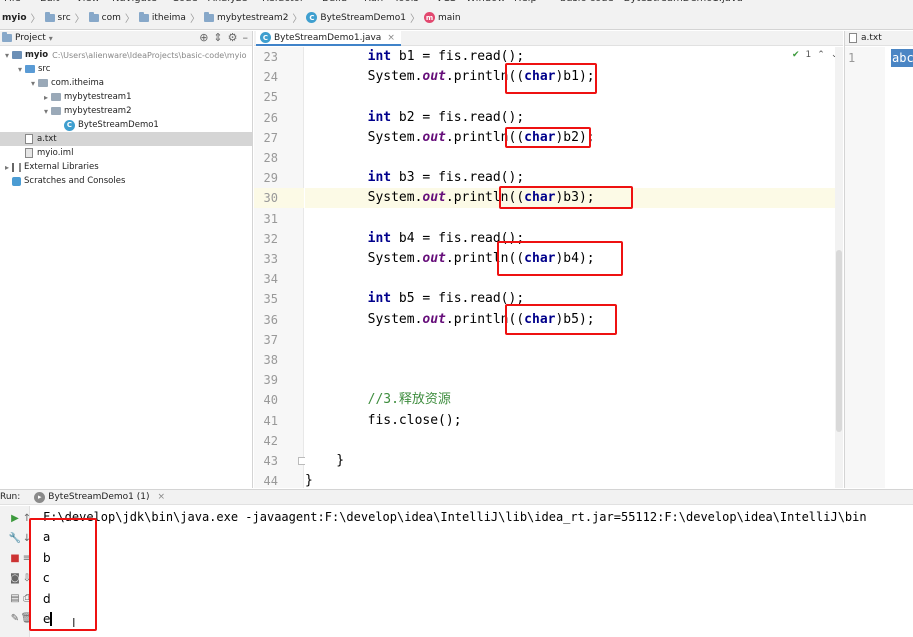  I want to click on breadcrumb-item: src, so click(57, 18).